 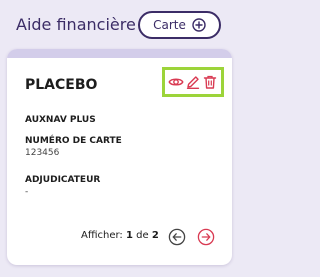 What do you see at coordinates (199, 25) in the screenshot?
I see `plus-circle-icon` at bounding box center [199, 25].